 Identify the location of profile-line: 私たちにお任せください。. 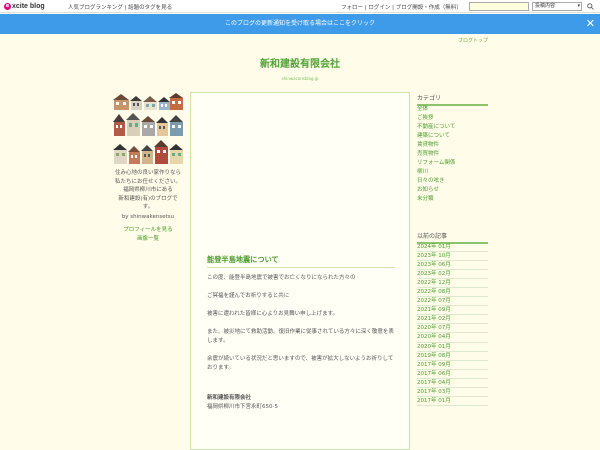
(147, 181).